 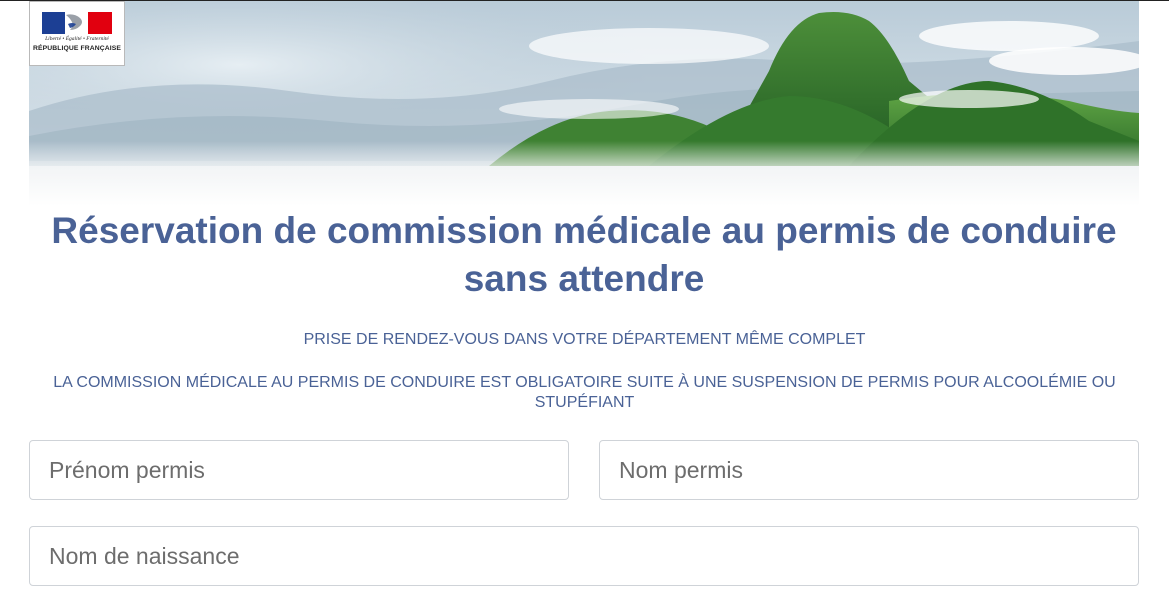 What do you see at coordinates (869, 470) in the screenshot?
I see `last-name-input` at bounding box center [869, 470].